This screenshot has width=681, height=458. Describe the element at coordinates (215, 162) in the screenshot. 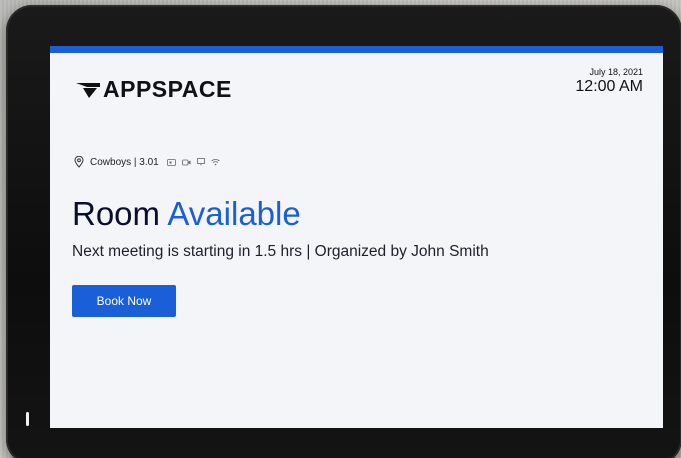

I see `wifi-icon` at that location.